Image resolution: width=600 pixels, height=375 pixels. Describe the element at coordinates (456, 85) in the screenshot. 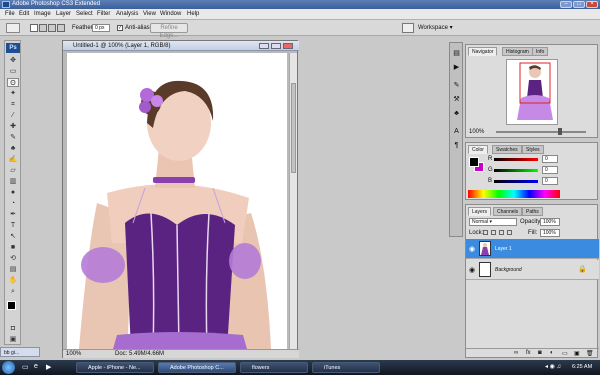

I see `brushes-panel-icon: ✎` at that location.